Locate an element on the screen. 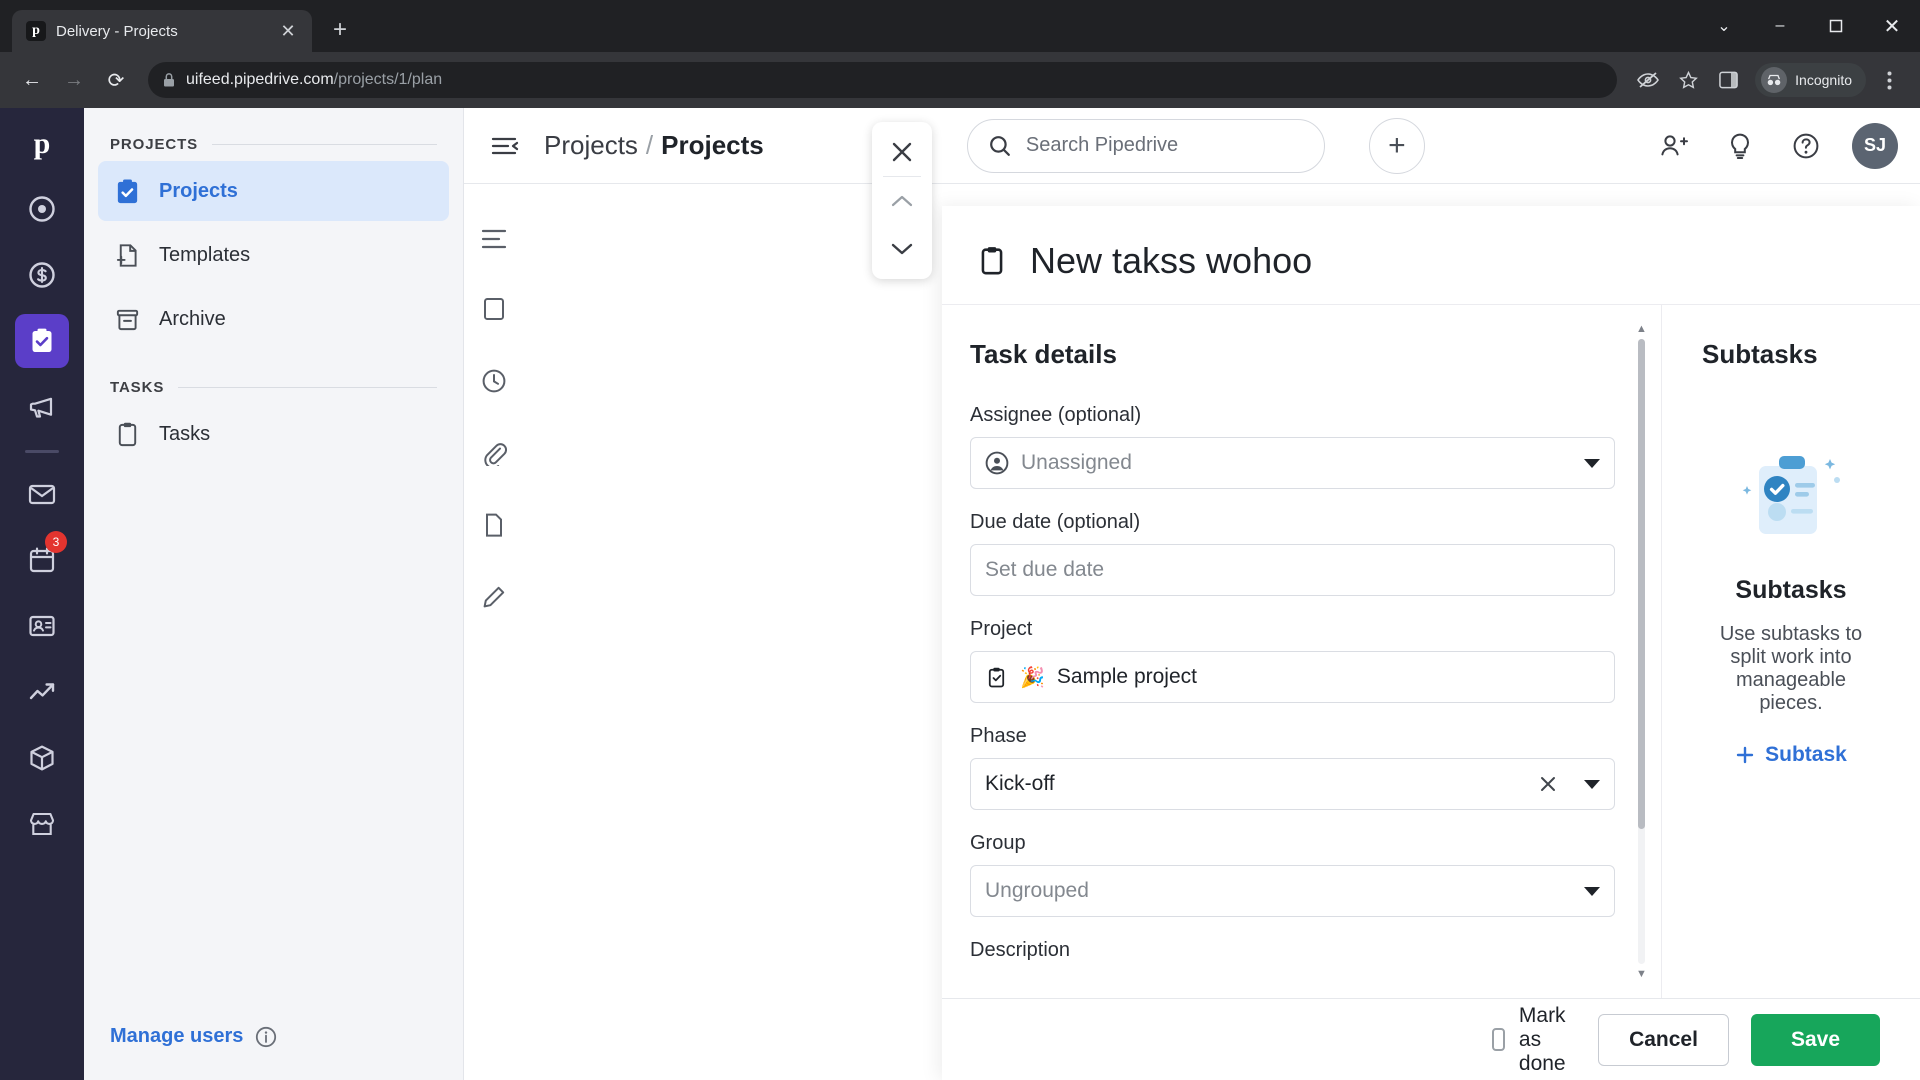  url-domain: uifeed.pipedrive.com is located at coordinates (260, 79).